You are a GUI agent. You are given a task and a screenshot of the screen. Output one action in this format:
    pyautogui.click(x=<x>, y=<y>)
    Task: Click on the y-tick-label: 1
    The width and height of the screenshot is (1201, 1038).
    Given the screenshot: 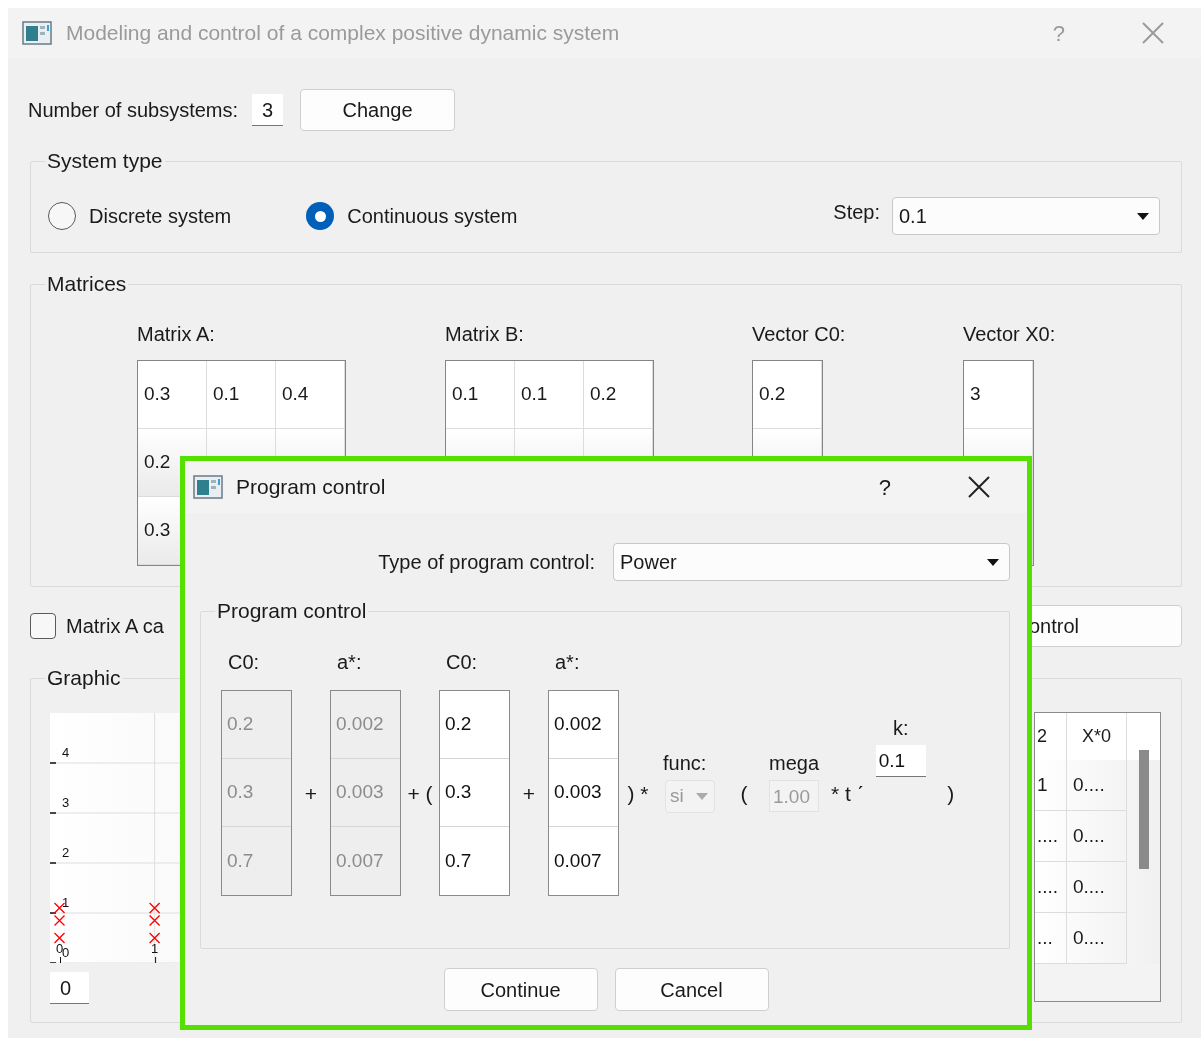 What is the action you would take?
    pyautogui.click(x=66, y=902)
    